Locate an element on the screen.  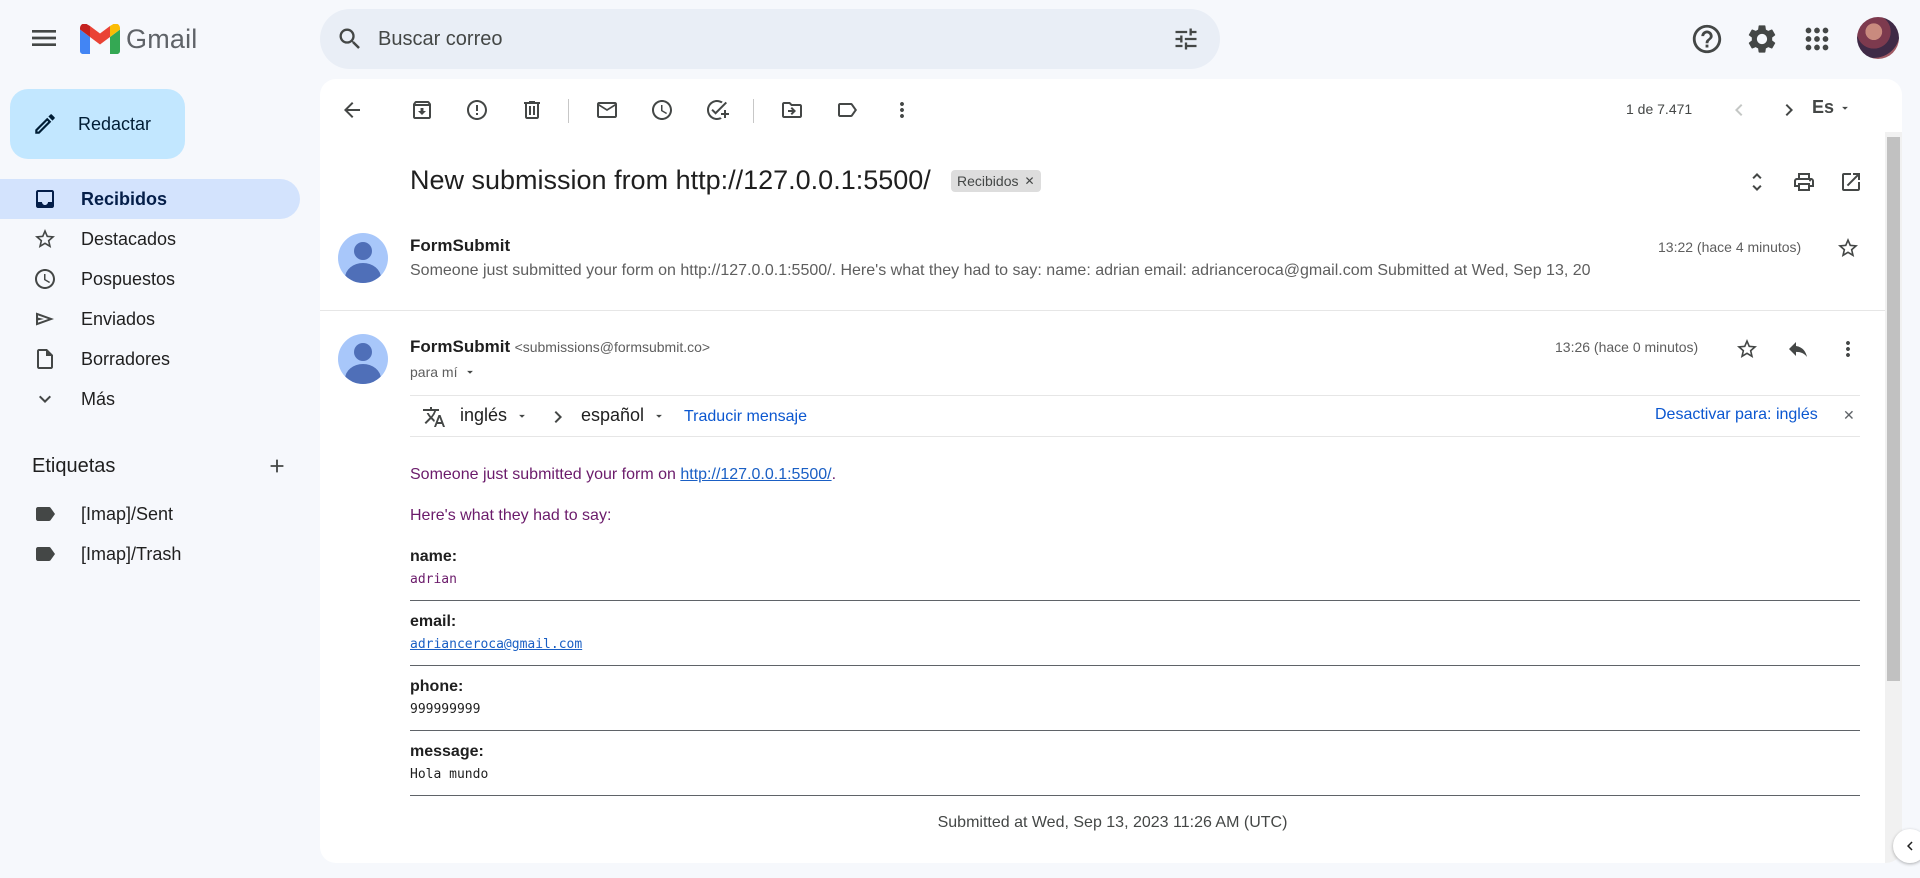
help-icon is located at coordinates (1707, 39).